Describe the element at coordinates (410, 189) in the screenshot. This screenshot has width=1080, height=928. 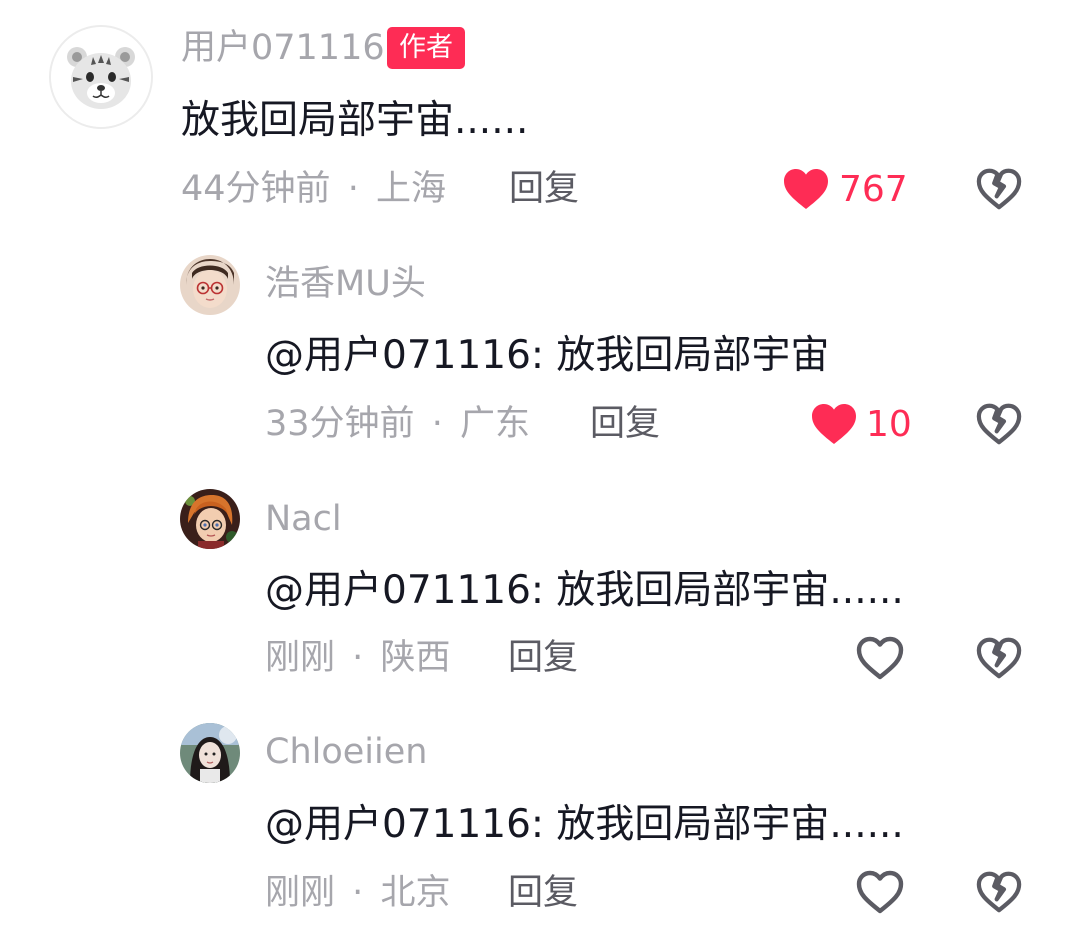
I see `comment-location: 上海` at that location.